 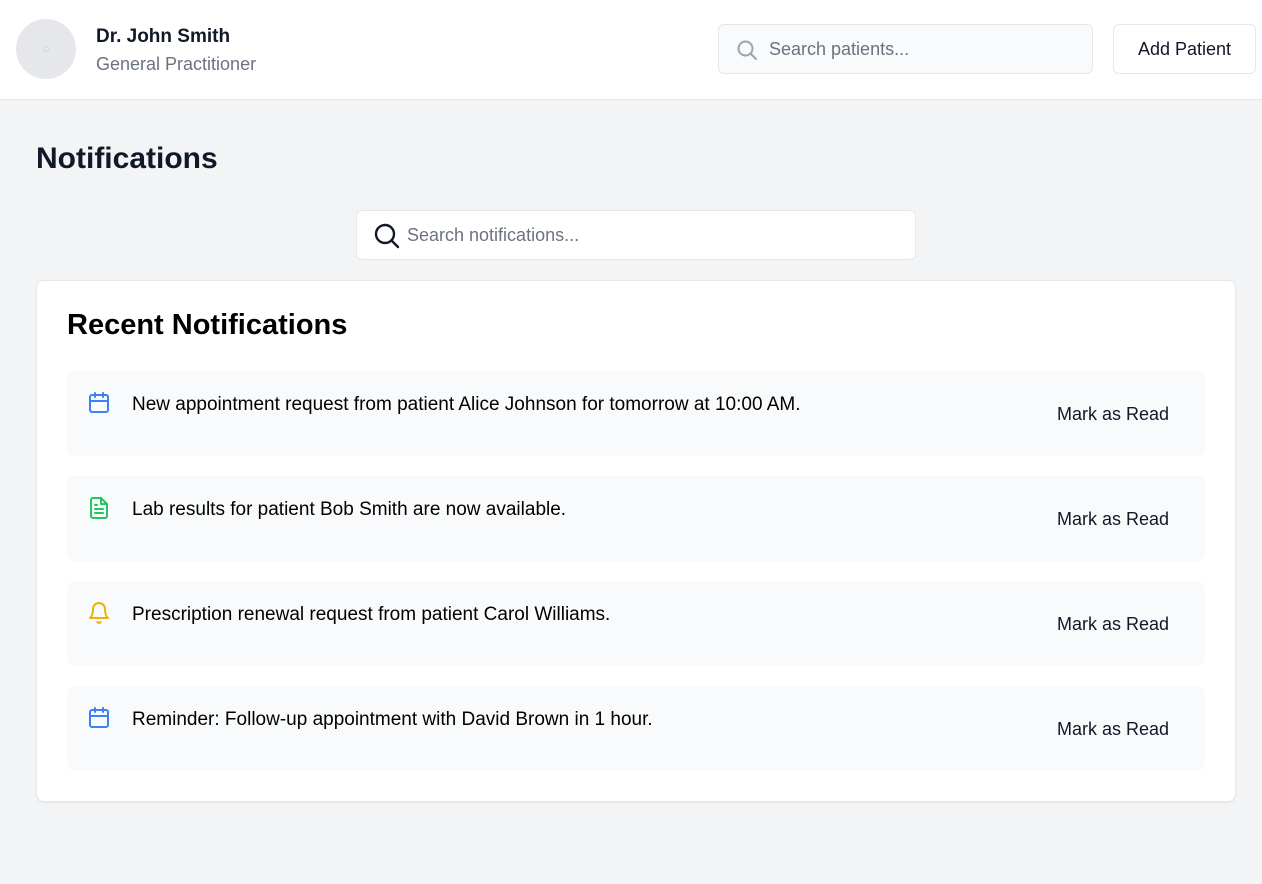 I want to click on document-icon, so click(x=99, y=508).